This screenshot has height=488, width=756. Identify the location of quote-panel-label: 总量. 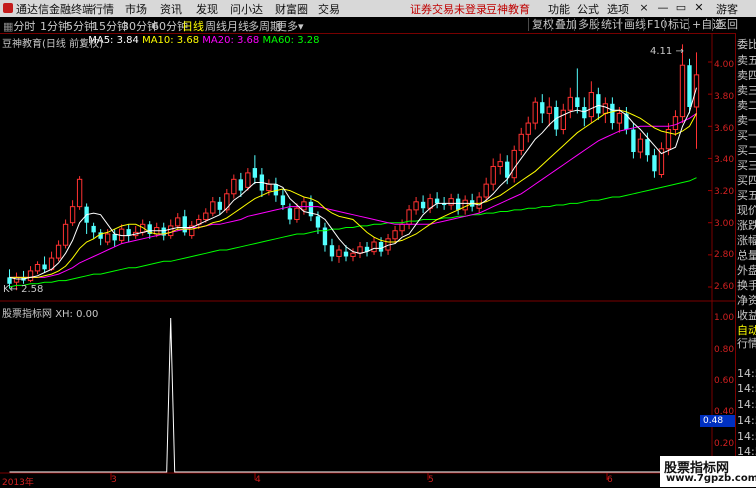
(746, 255).